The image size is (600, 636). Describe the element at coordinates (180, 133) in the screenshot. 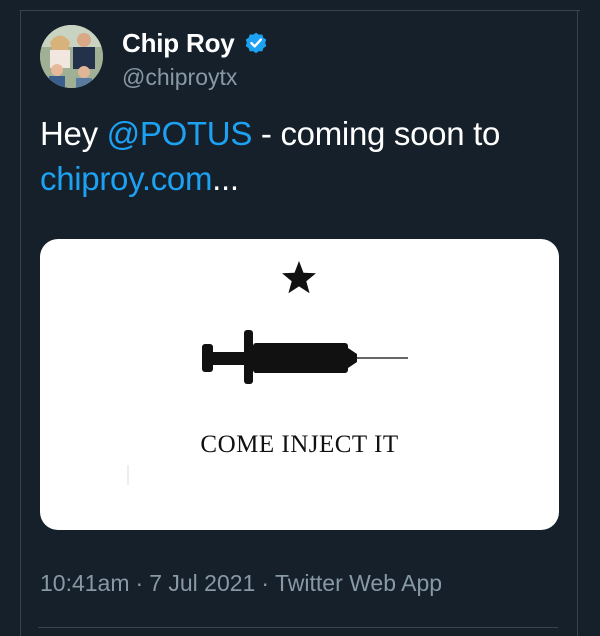

I see `mention-link: @POTUS` at that location.